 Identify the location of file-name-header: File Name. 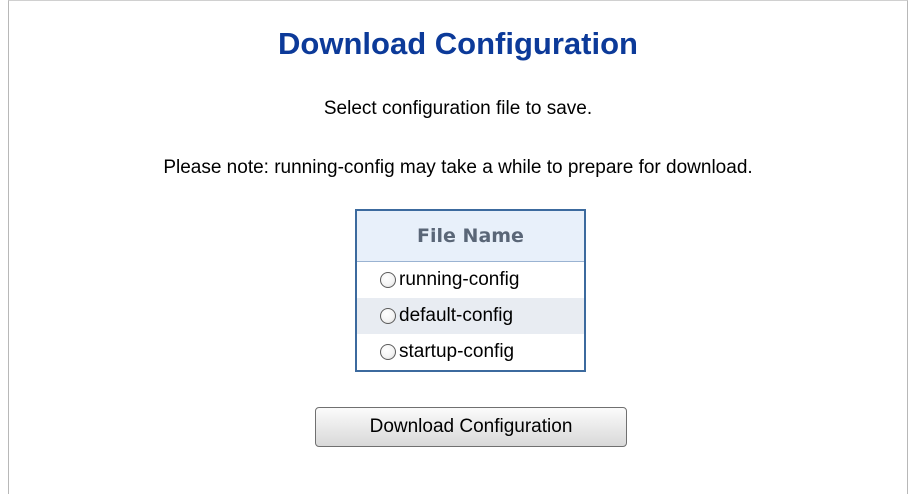
(470, 236).